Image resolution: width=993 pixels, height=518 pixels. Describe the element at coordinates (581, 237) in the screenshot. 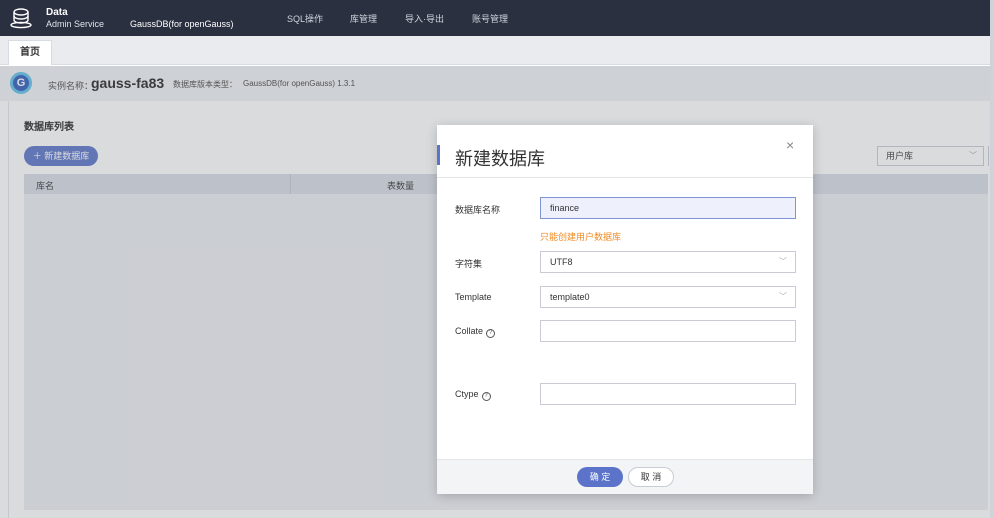

I see `database-name-hint: 只能创建用户数据库` at that location.